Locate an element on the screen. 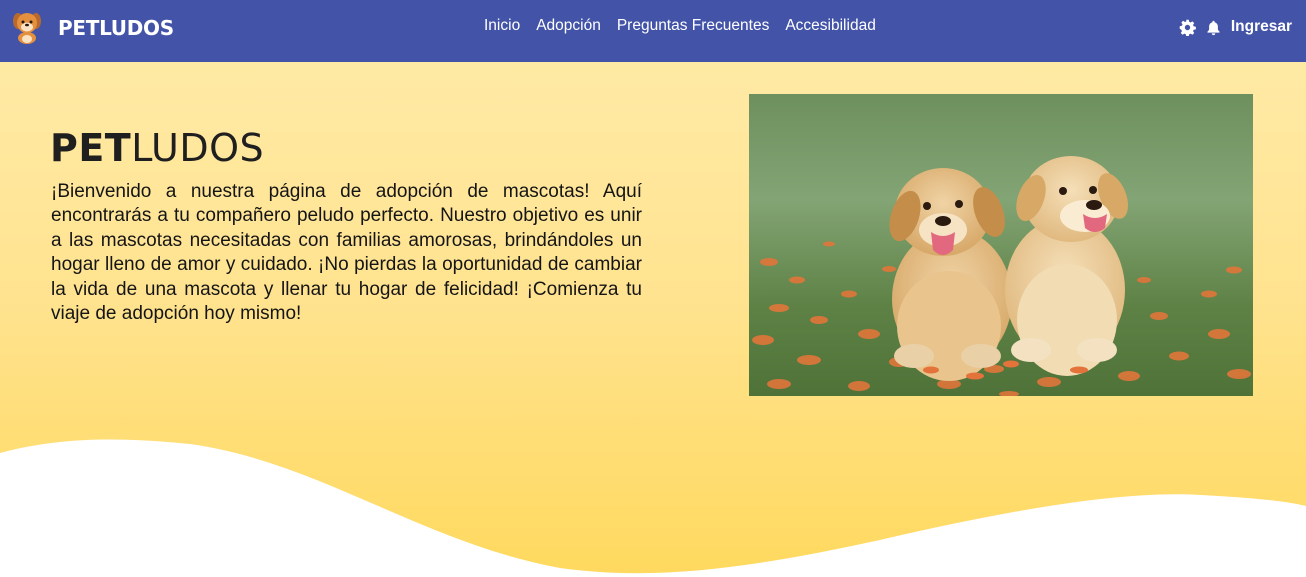 The width and height of the screenshot is (1306, 577). bell-icon is located at coordinates (1213, 27).